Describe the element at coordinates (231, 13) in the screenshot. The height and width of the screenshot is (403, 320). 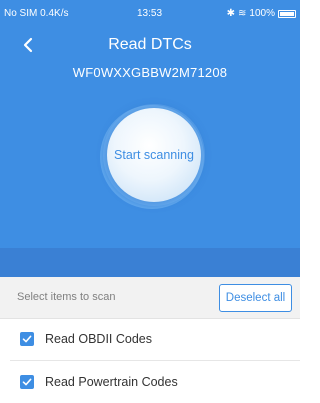
I see `bluetooth-icon: ✱` at that location.